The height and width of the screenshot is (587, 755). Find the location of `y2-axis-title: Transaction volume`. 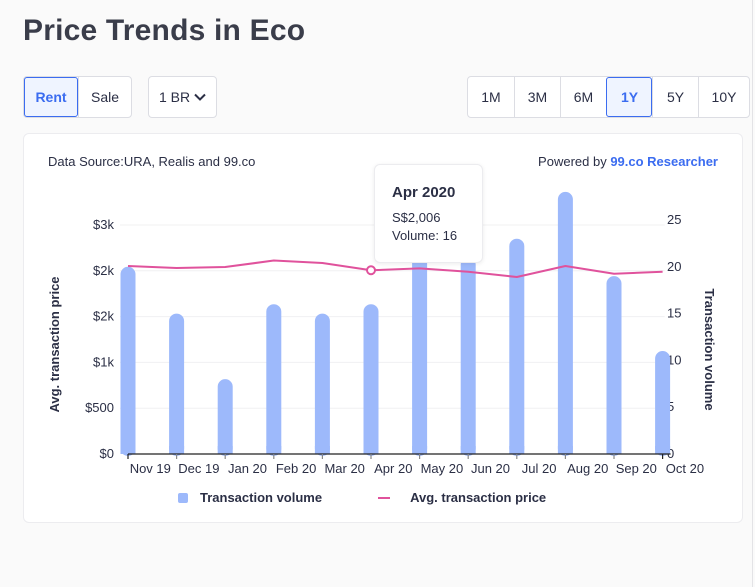

y2-axis-title: Transaction volume is located at coordinates (709, 349).